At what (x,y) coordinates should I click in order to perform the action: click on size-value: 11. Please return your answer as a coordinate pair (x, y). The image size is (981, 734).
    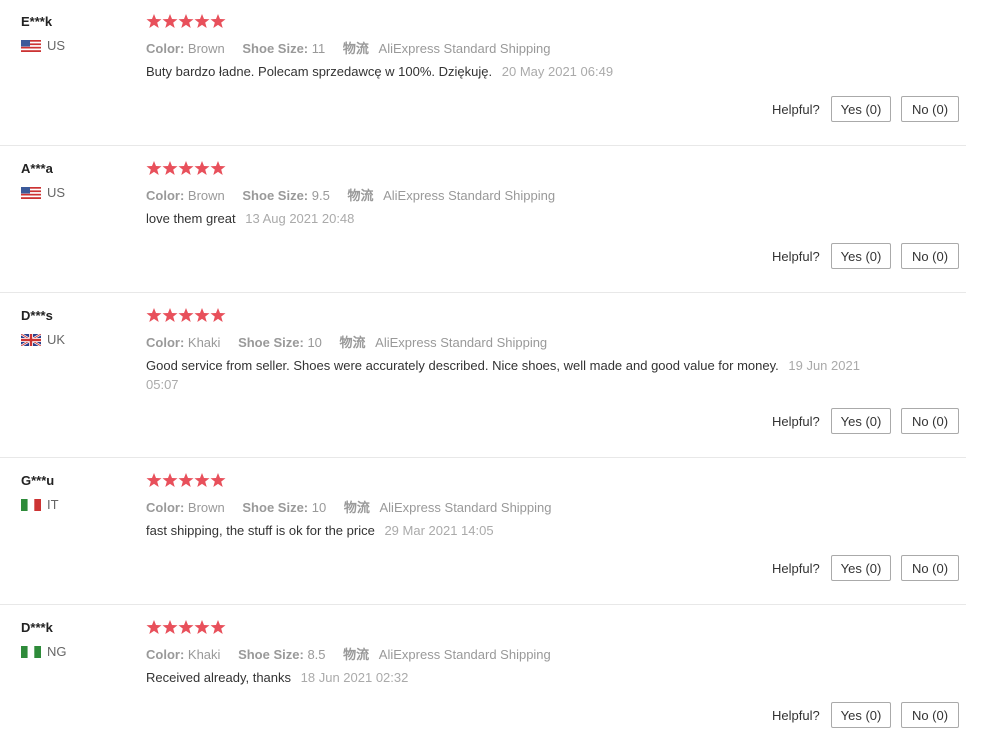
    Looking at the image, I should click on (318, 48).